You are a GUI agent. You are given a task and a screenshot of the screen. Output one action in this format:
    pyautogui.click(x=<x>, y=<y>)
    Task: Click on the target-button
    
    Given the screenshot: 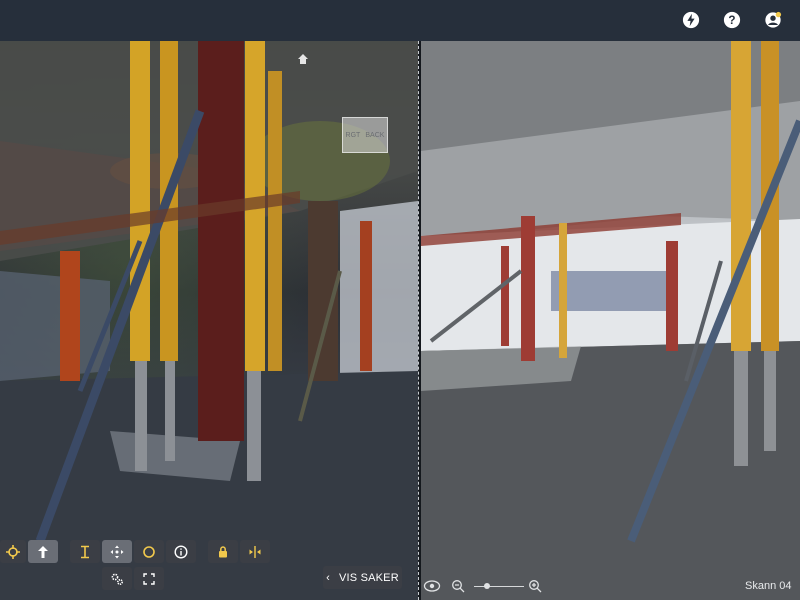 What is the action you would take?
    pyautogui.click(x=13, y=551)
    